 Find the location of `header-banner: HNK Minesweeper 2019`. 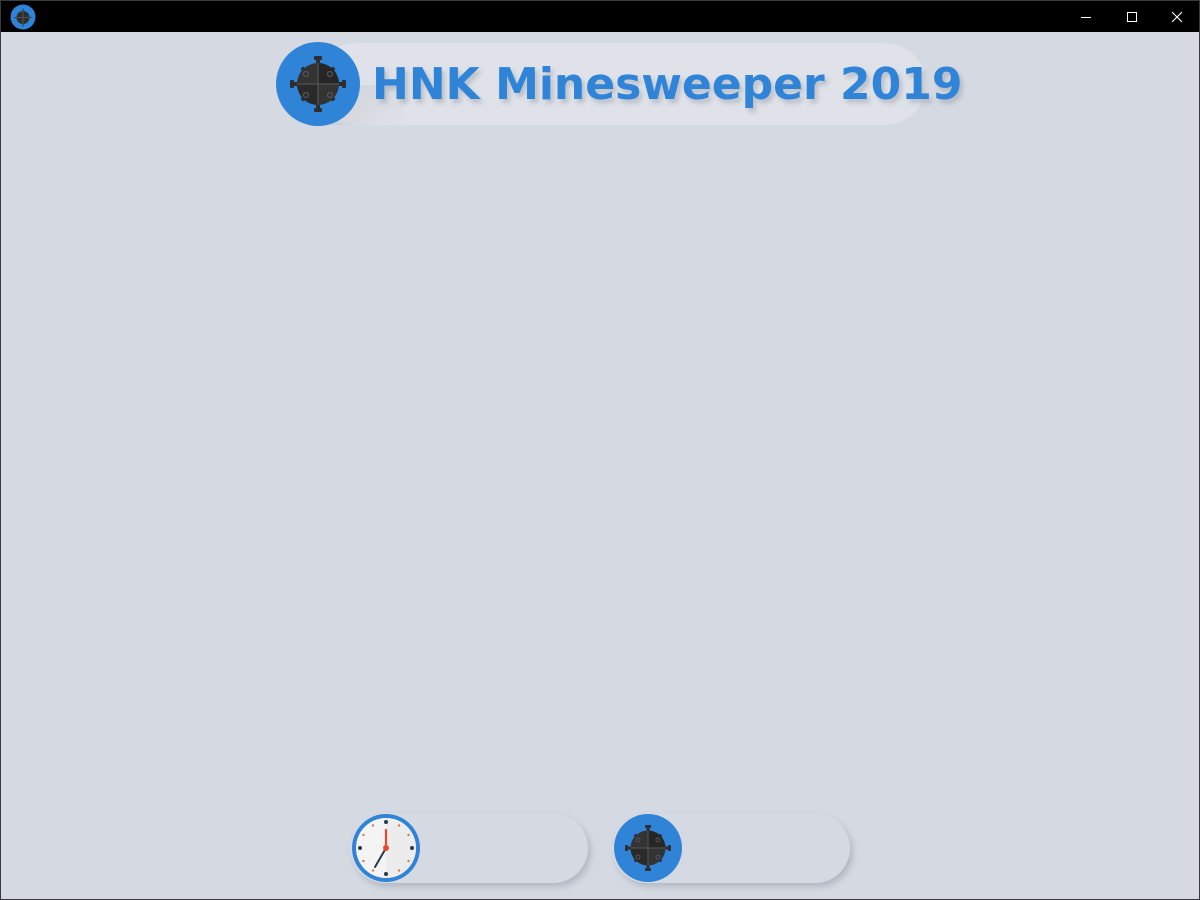

header-banner: HNK Minesweeper 2019 is located at coordinates (618, 84).